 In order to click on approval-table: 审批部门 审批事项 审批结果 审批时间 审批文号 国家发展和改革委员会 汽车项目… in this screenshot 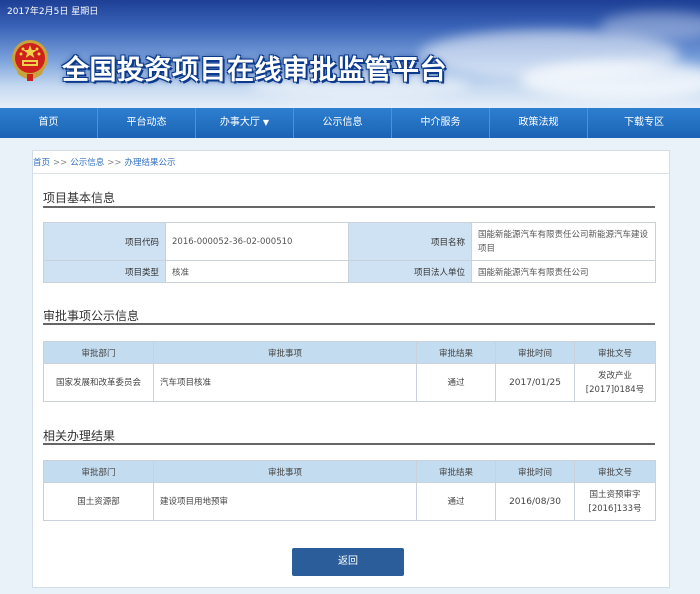, I will do `click(349, 371)`.